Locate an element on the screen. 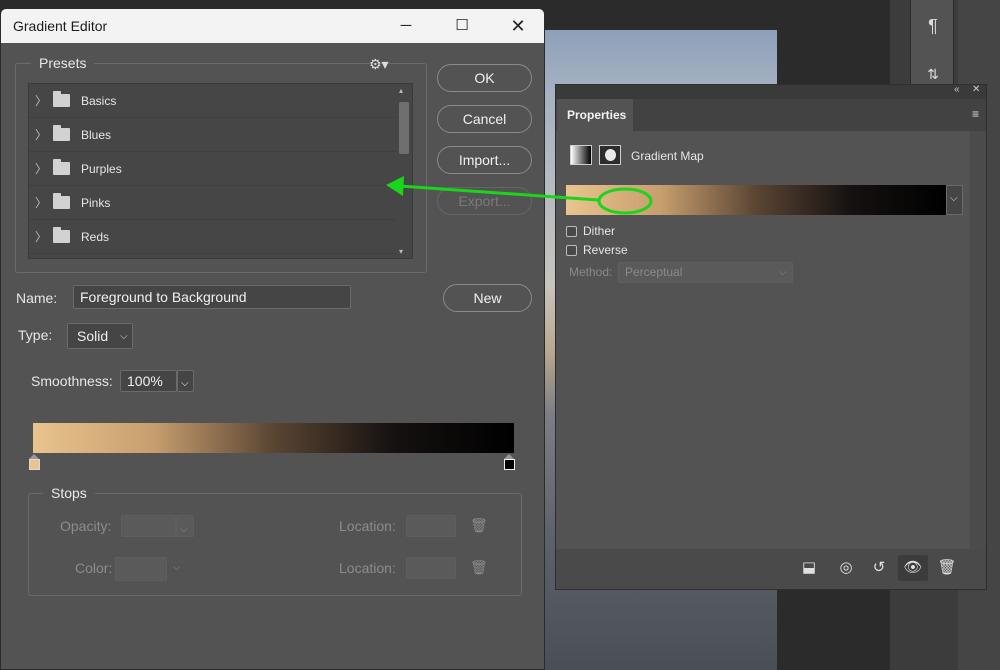 This screenshot has width=1000, height=670. color-location-field is located at coordinates (431, 568).